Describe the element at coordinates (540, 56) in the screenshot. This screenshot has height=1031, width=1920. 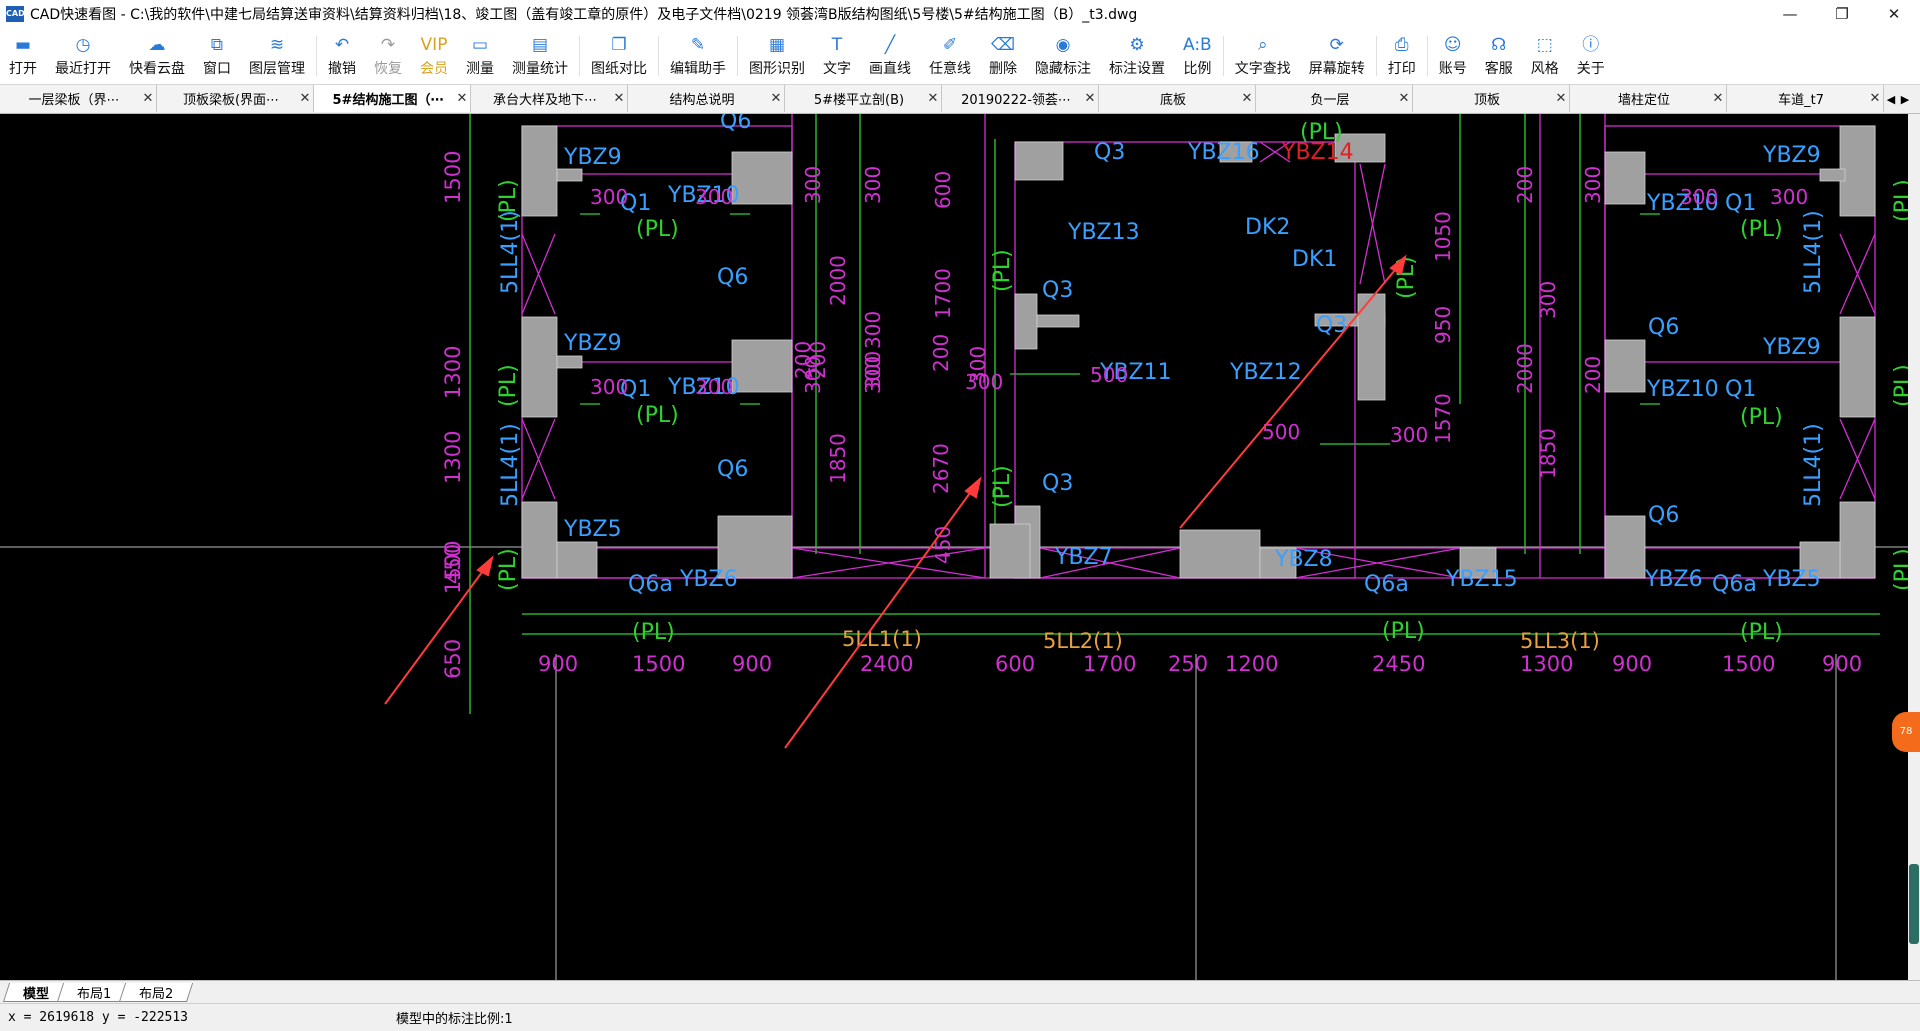
I see `toolbar-button-9: ▤ 测量统计` at that location.